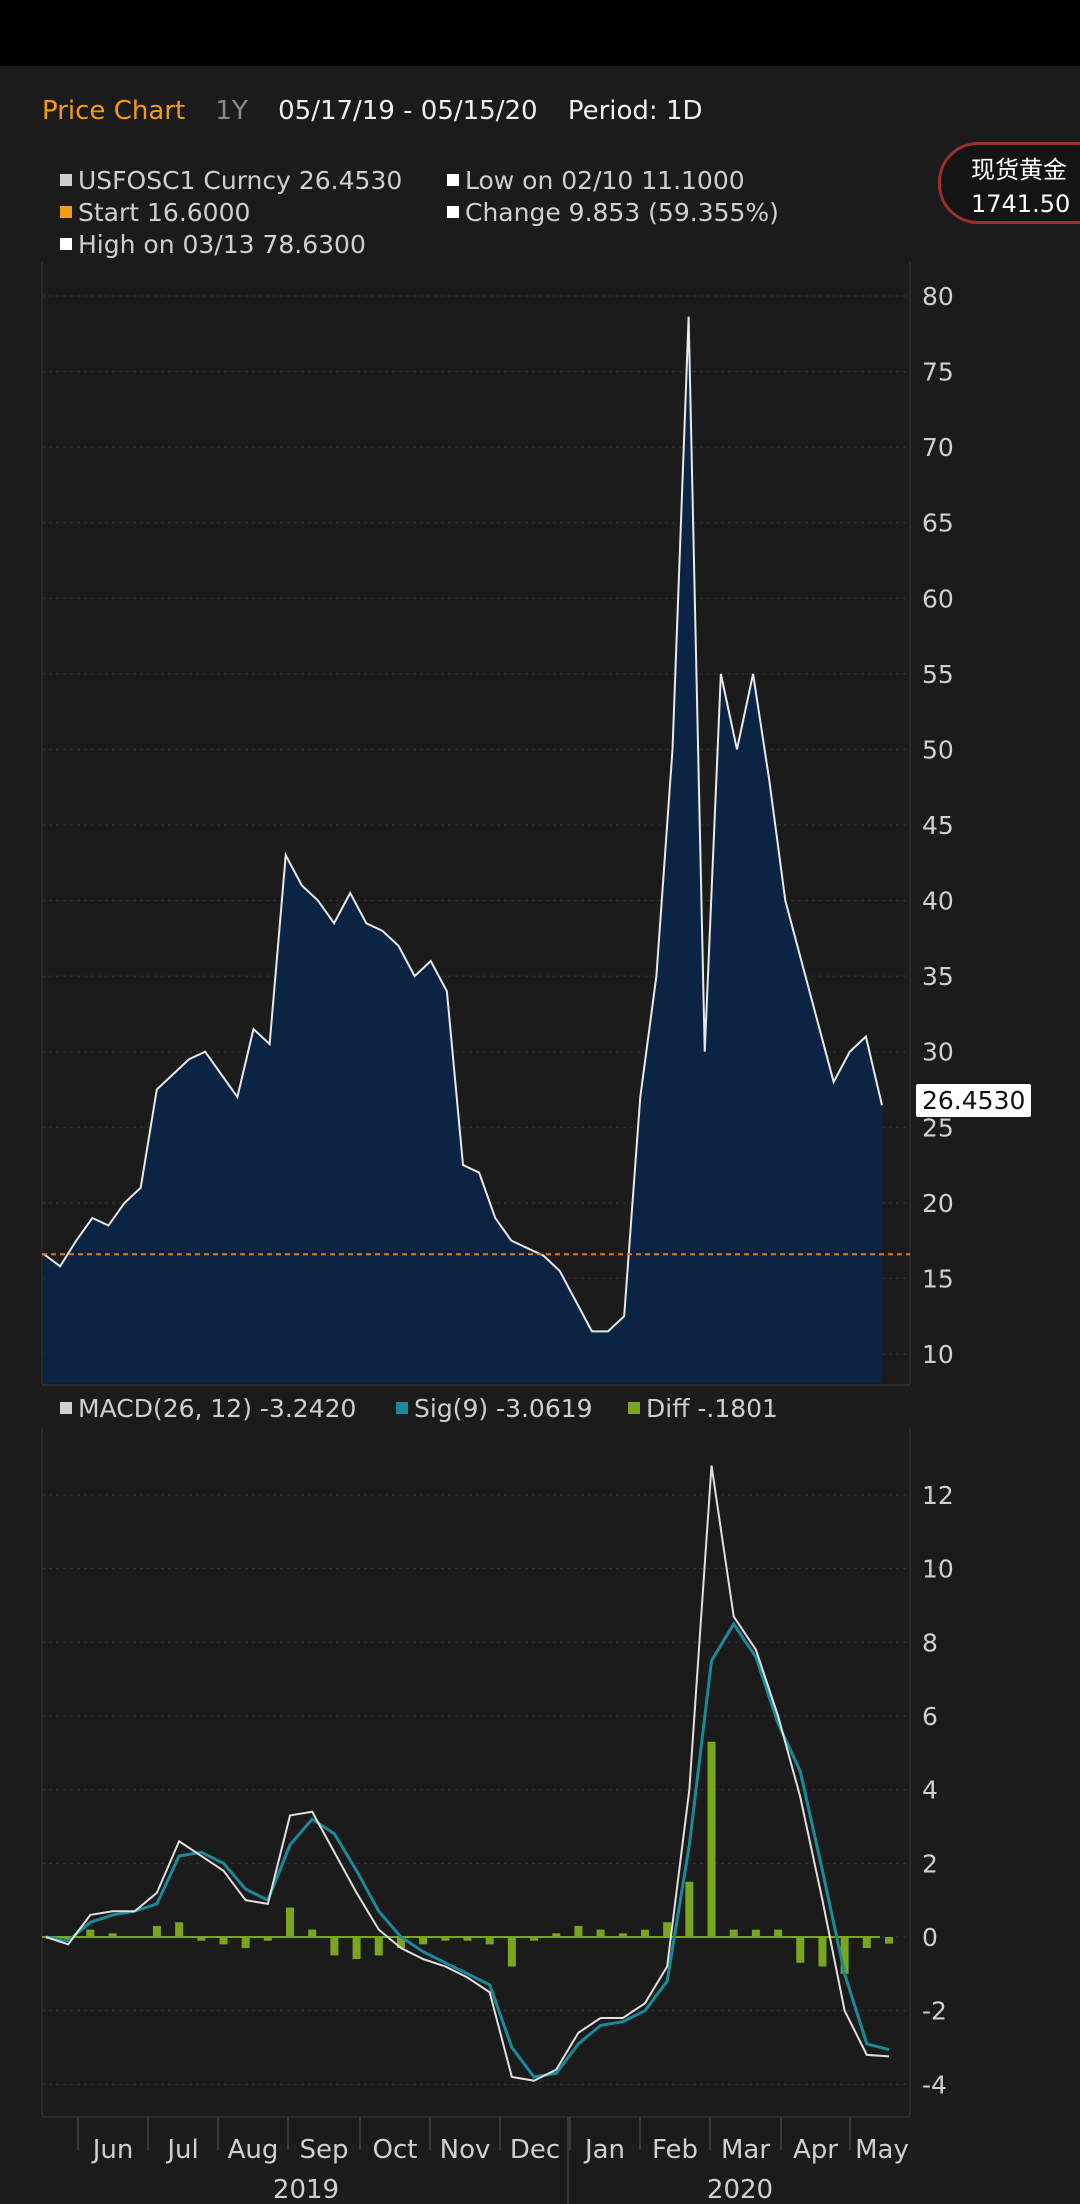 This screenshot has width=1080, height=2204. Describe the element at coordinates (938, 1495) in the screenshot. I see `macd-y-tick-label: 12` at that location.